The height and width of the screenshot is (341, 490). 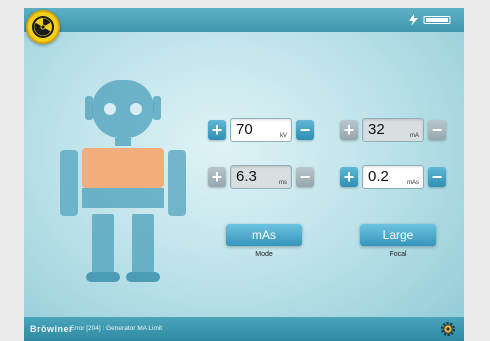 I want to click on robot-leg-left, so click(x=103, y=247).